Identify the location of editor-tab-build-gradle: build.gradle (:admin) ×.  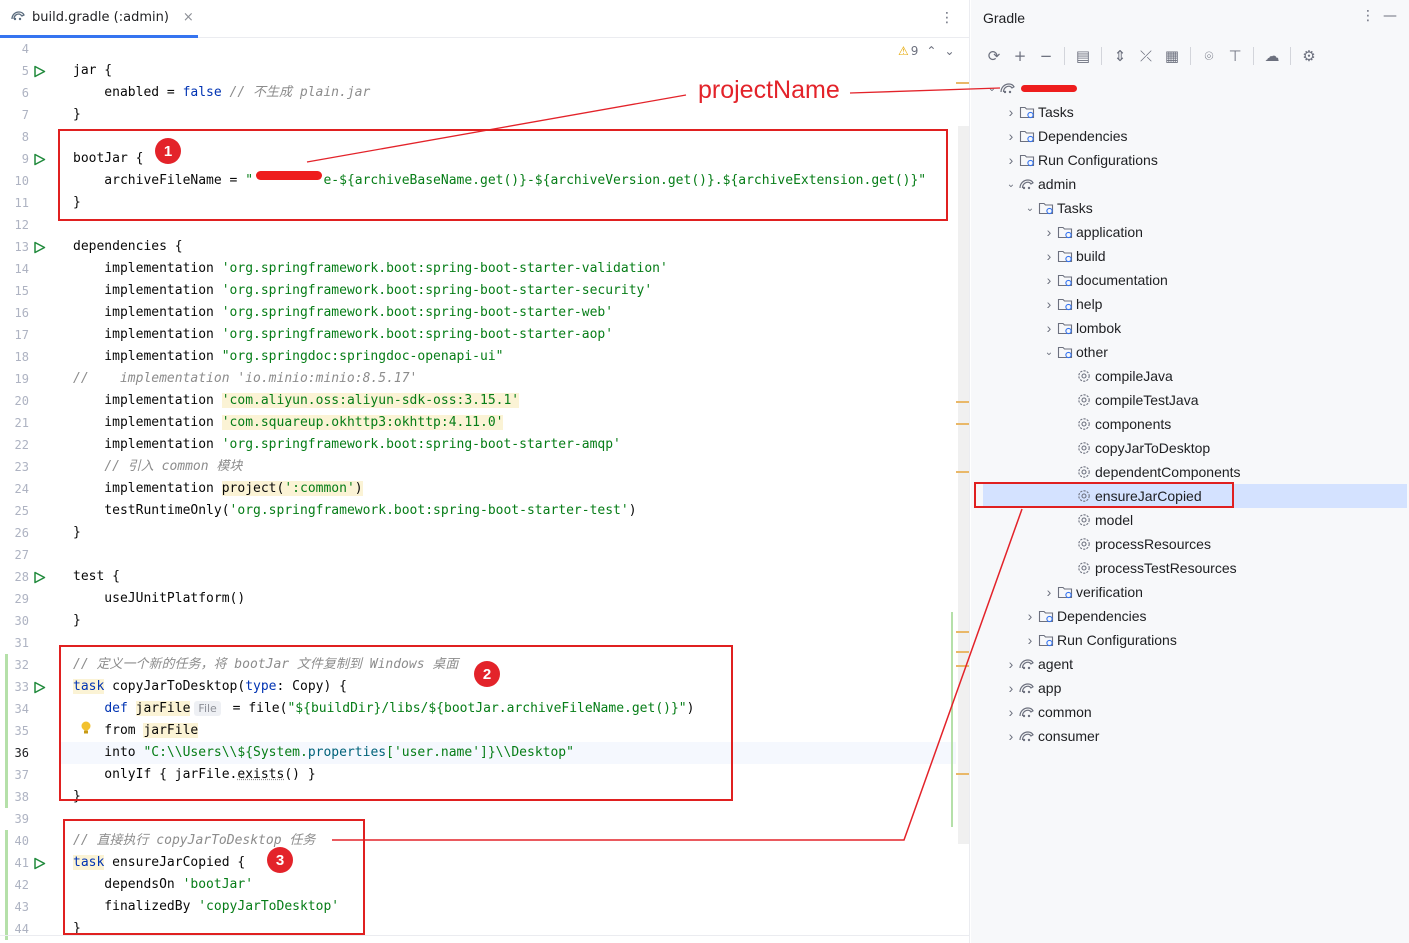
(99, 19).